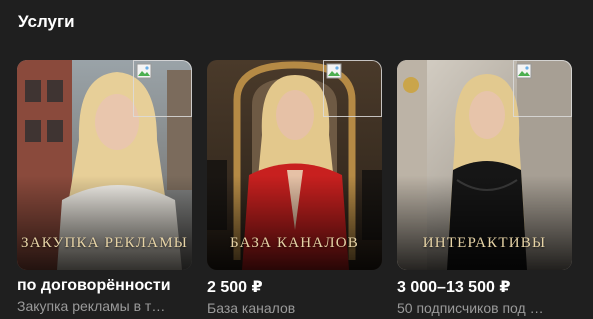 Image resolution: width=593 pixels, height=319 pixels. Describe the element at coordinates (484, 243) in the screenshot. I see `service-overlay-title: ИНТЕРАКТИВЫ` at that location.